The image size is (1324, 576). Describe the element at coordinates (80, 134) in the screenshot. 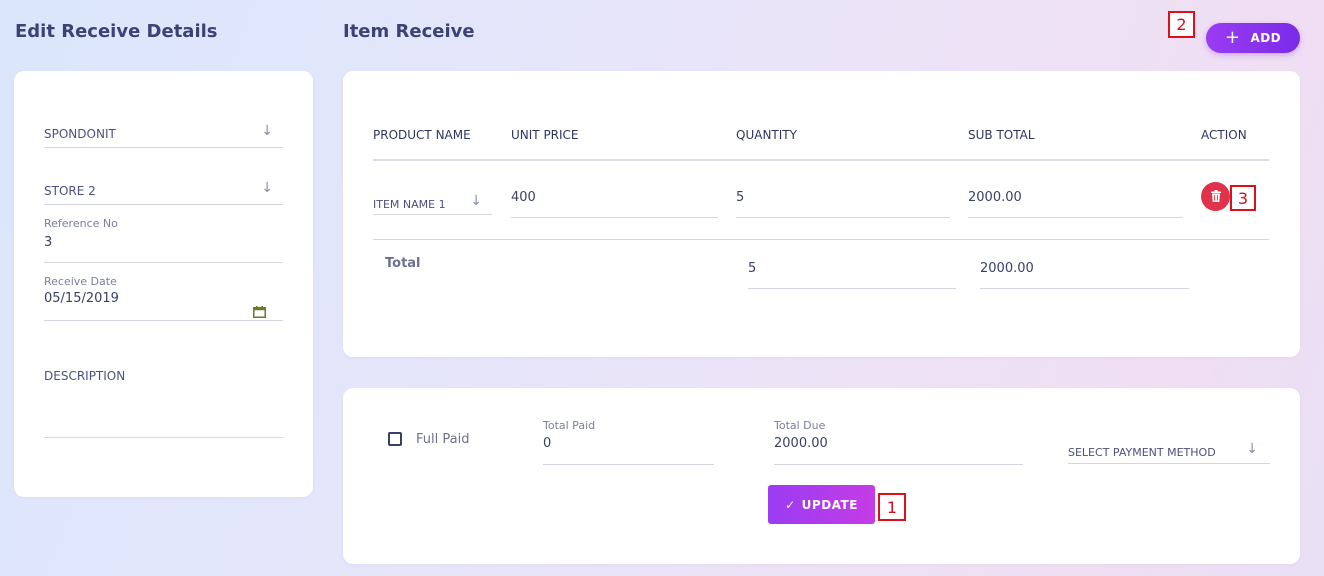

I see `supplier-select-value: SPONDONIT` at that location.